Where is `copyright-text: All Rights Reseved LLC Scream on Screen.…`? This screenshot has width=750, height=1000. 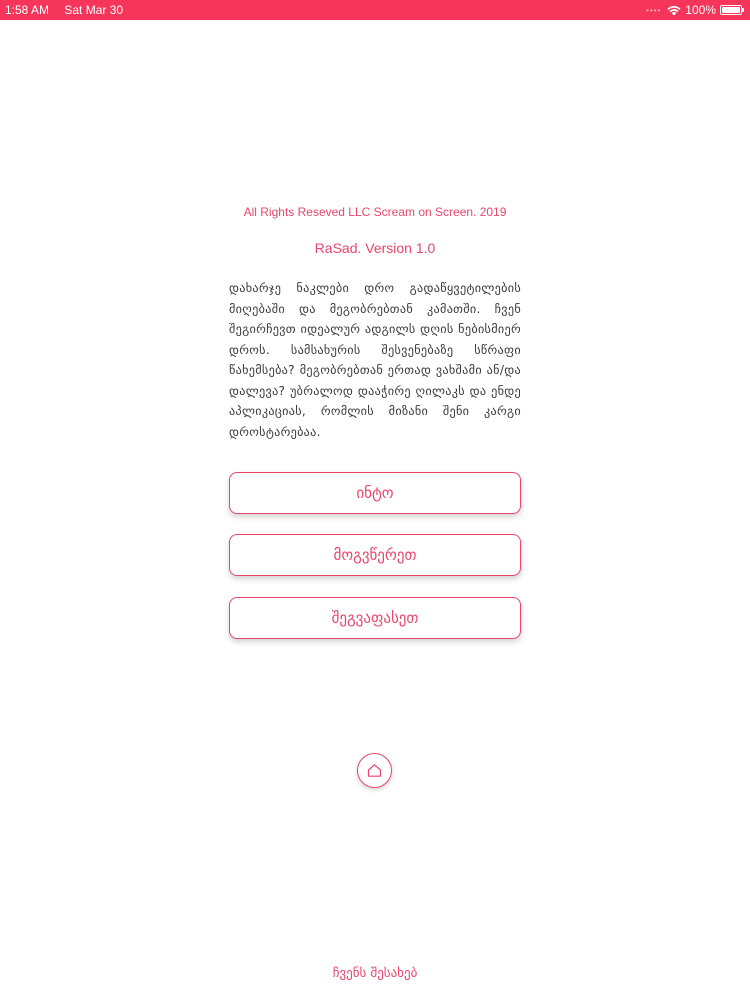
copyright-text: All Rights Reseved LLC Scream on Screen.… is located at coordinates (375, 212).